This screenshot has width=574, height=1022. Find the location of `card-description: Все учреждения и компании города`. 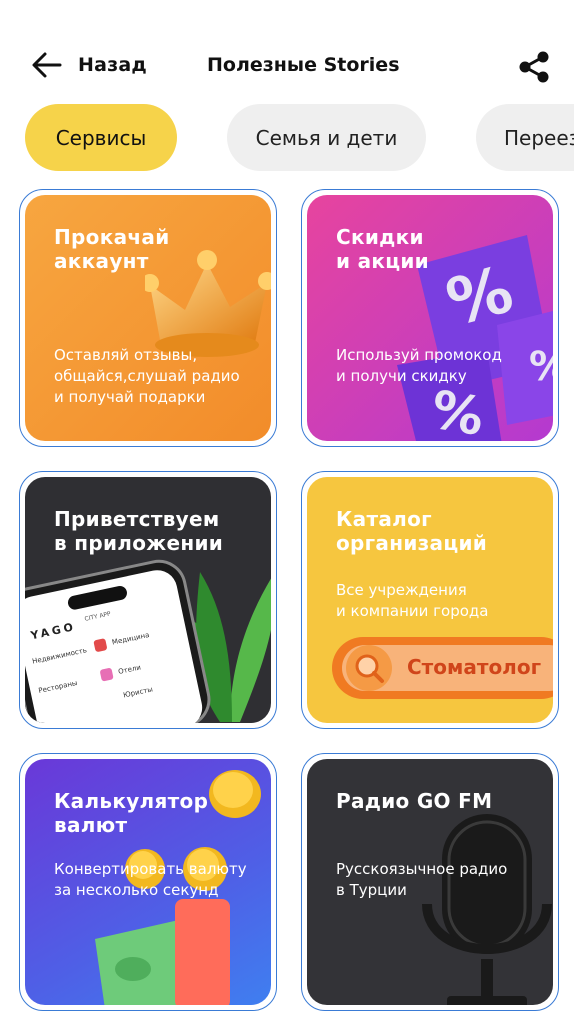

card-description: Все учреждения и компании города is located at coordinates (412, 600).